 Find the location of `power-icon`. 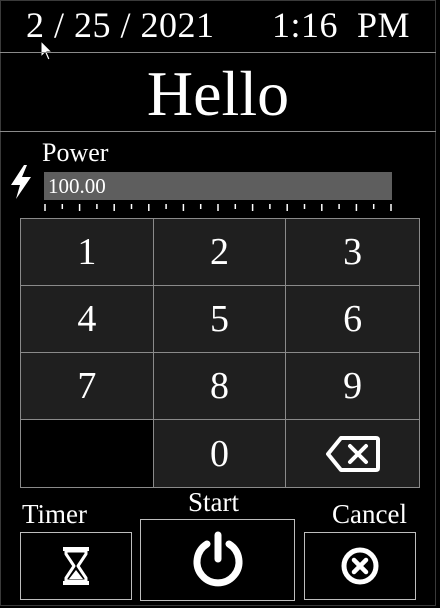

power-icon is located at coordinates (217, 559).